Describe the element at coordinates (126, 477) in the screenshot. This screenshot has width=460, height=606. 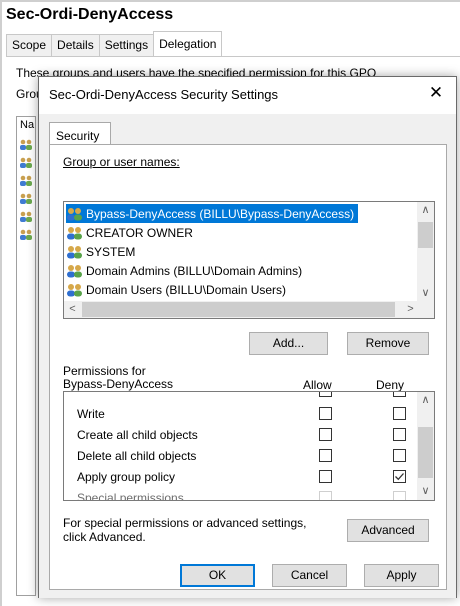
I see `permission-apply-group-policy: Apply group policy` at that location.